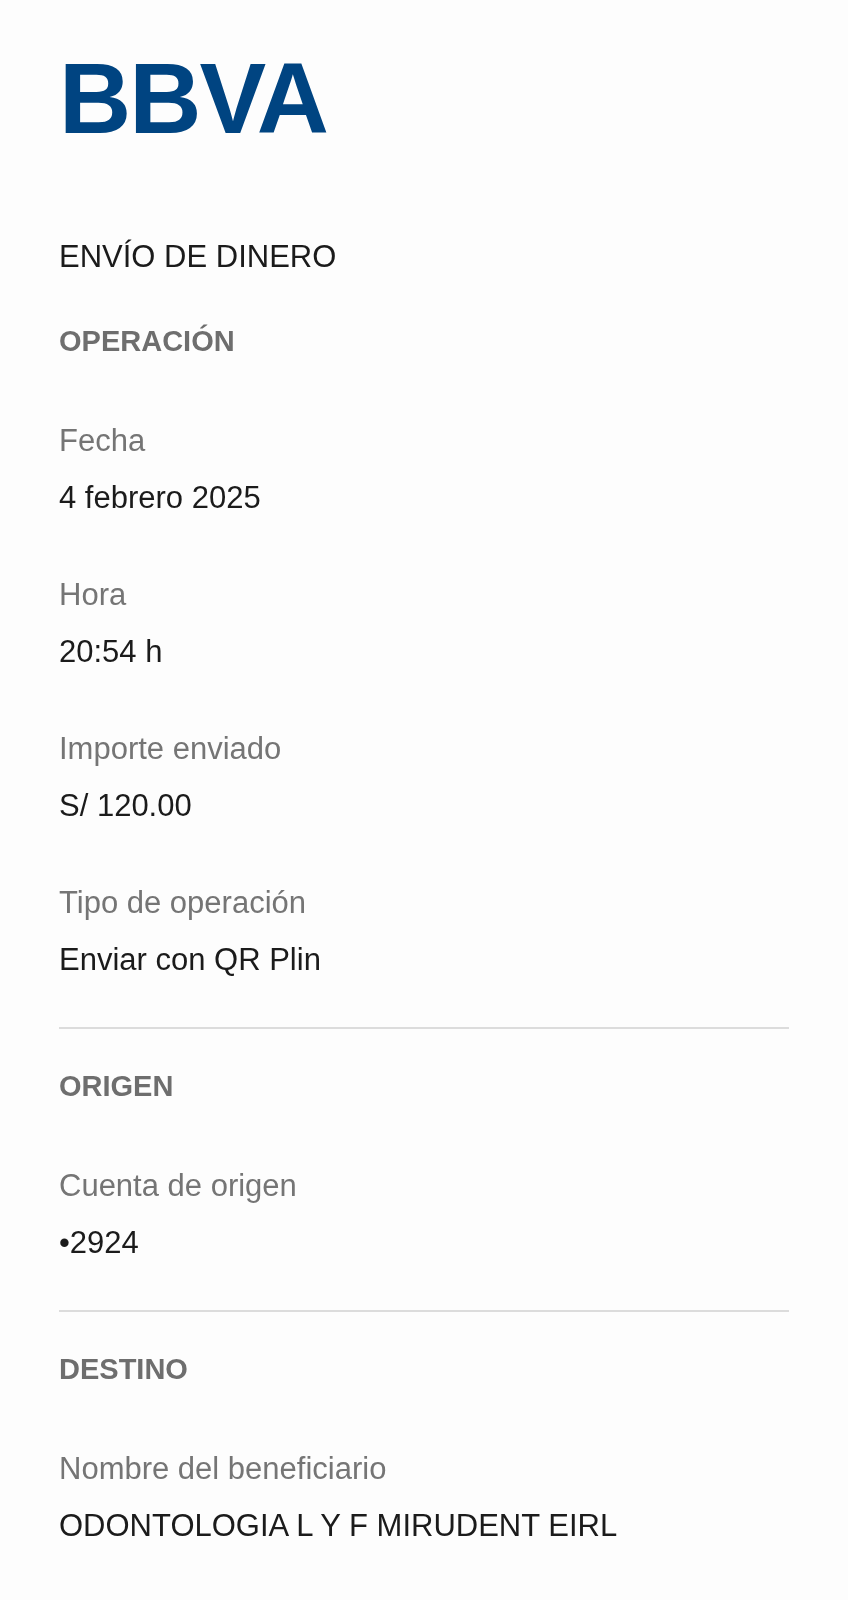 This screenshot has width=848, height=1600. What do you see at coordinates (178, 1186) in the screenshot?
I see `field-label: Cuenta de origen` at bounding box center [178, 1186].